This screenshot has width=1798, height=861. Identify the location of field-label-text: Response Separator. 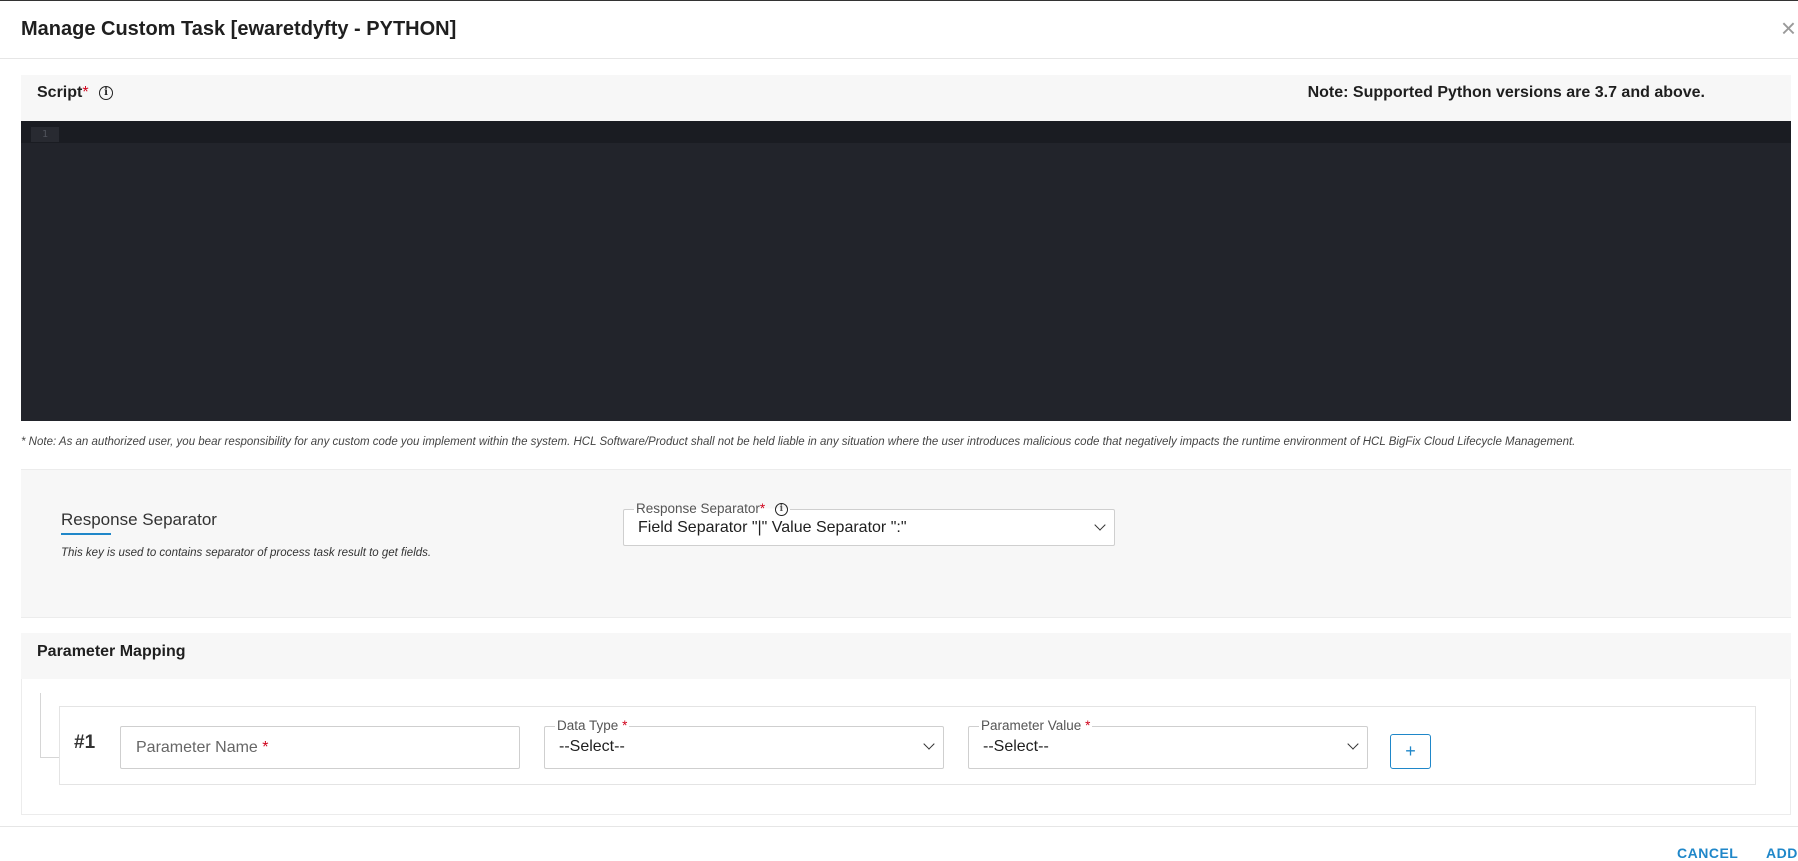
(698, 508).